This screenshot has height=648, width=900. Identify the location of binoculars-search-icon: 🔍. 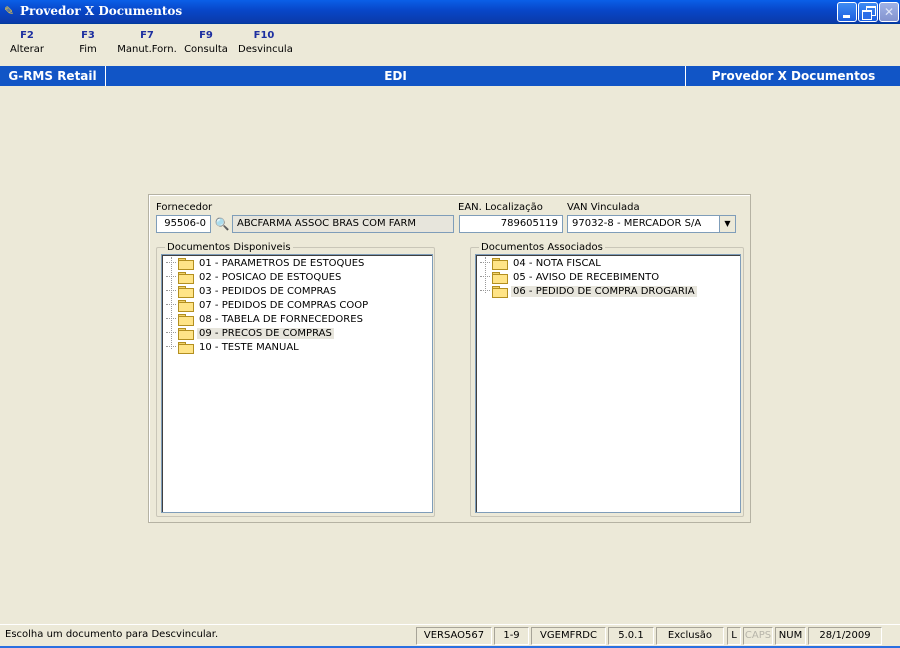
(222, 224).